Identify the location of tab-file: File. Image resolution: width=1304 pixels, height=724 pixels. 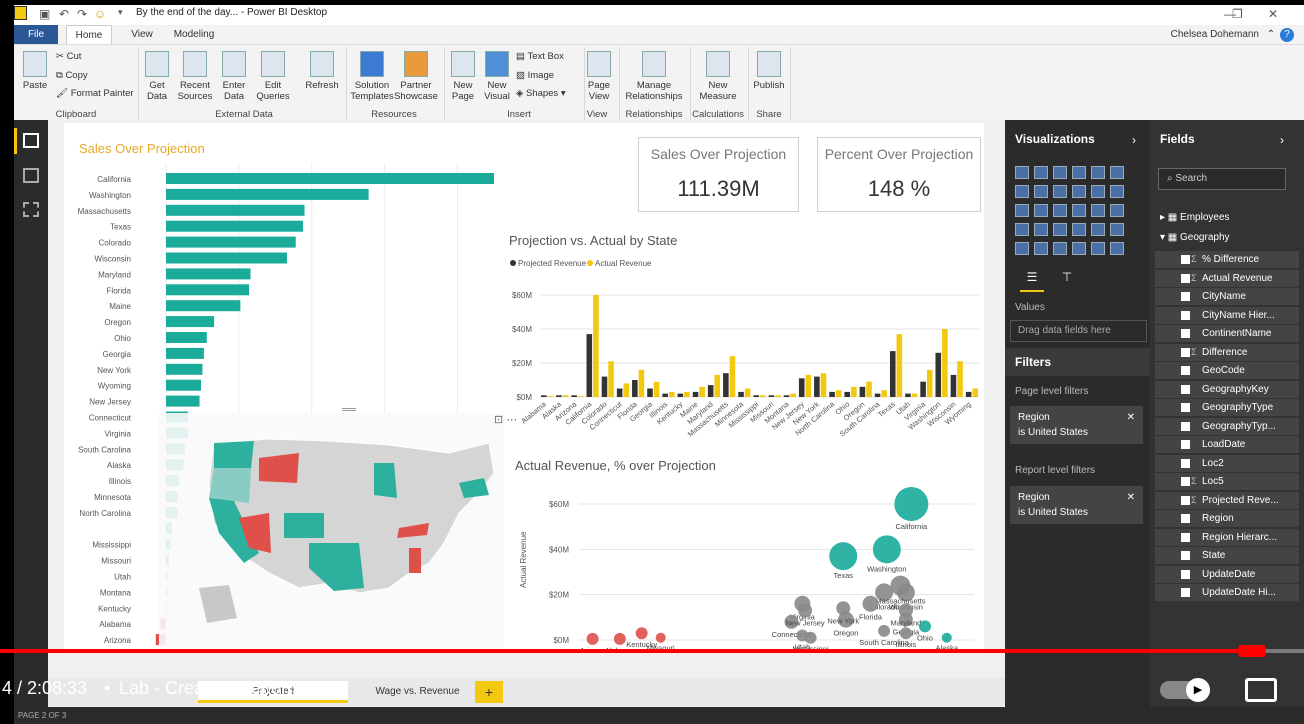
(36, 34).